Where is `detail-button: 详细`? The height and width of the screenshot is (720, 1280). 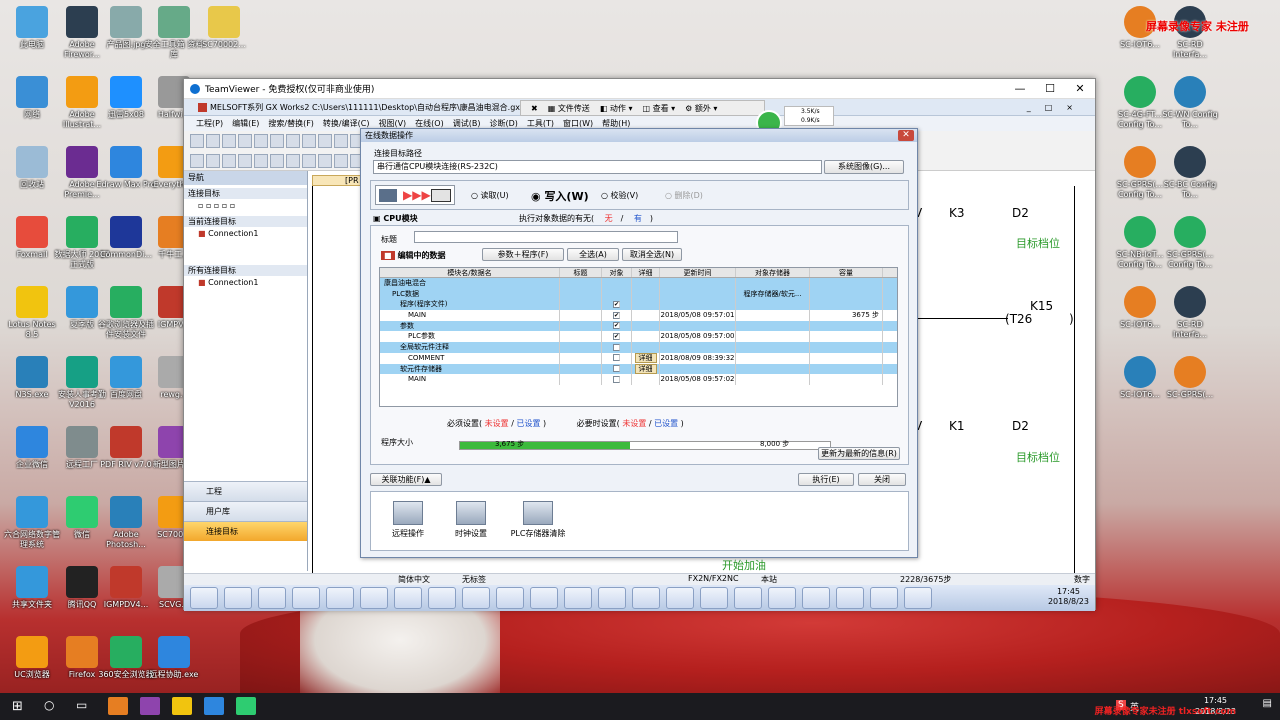
detail-button: 详细 is located at coordinates (645, 357).